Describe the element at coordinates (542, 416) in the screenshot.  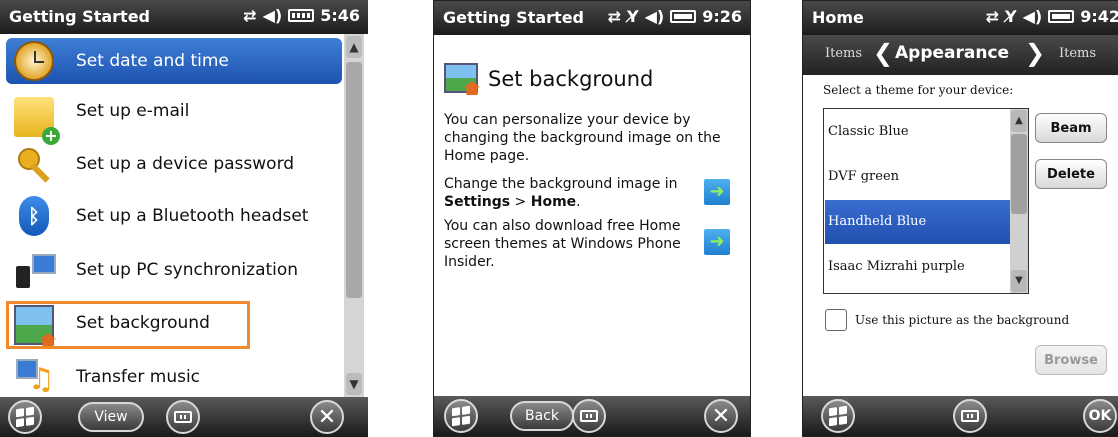
I see `back-button: Back` at that location.